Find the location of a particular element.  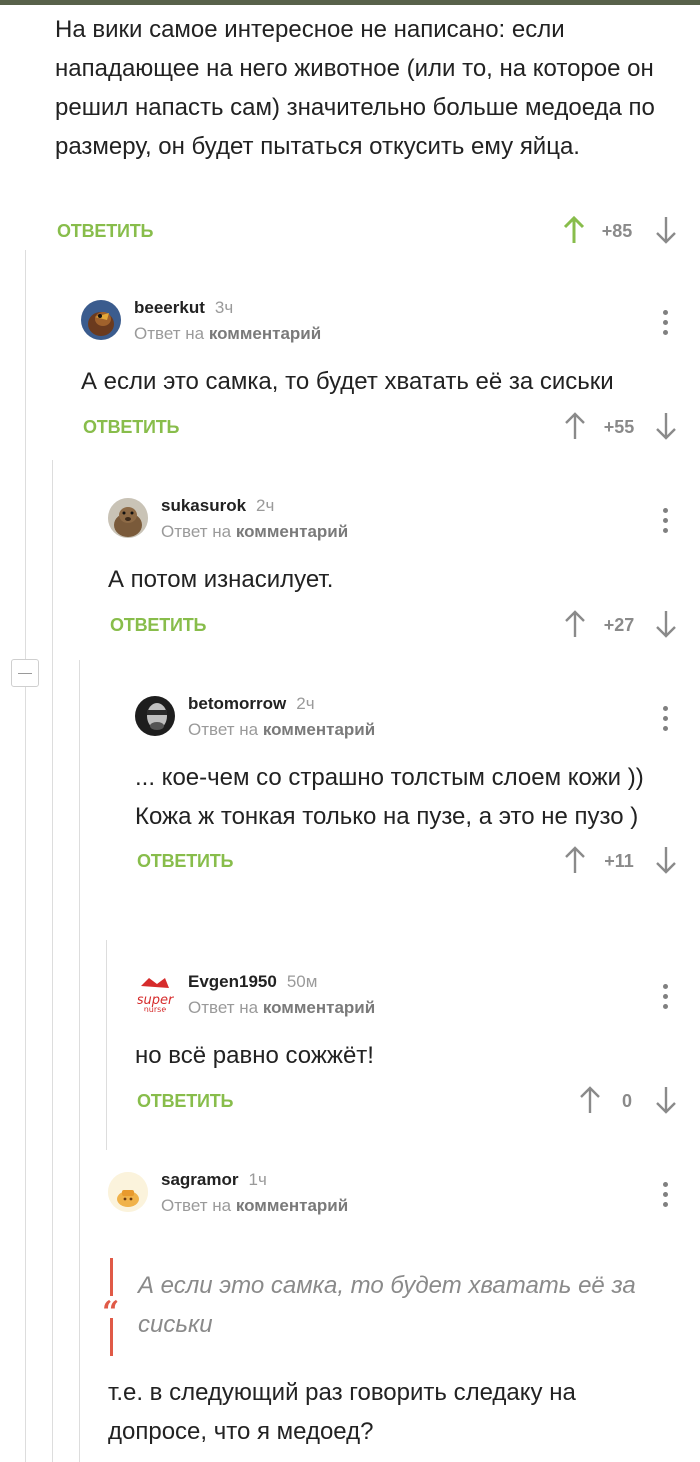

comment-score: 0 is located at coordinates (626, 1101).